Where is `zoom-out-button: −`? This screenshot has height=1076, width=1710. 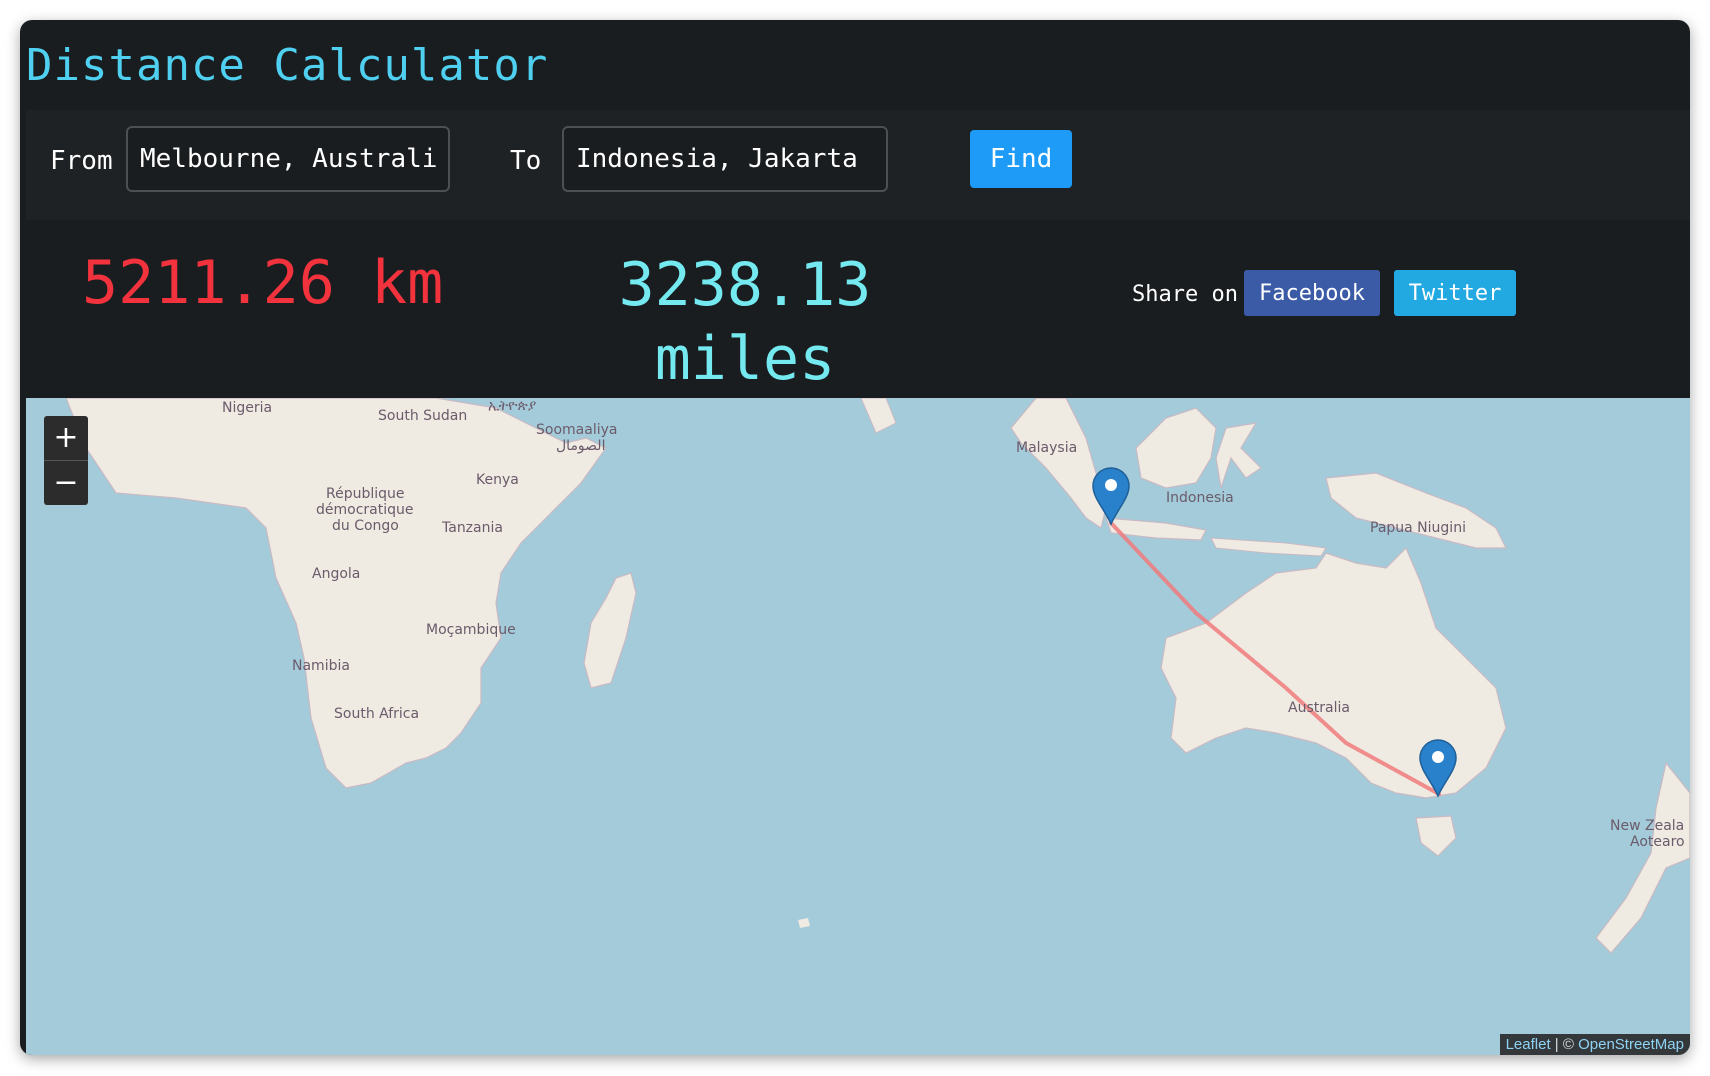 zoom-out-button: − is located at coordinates (66, 483).